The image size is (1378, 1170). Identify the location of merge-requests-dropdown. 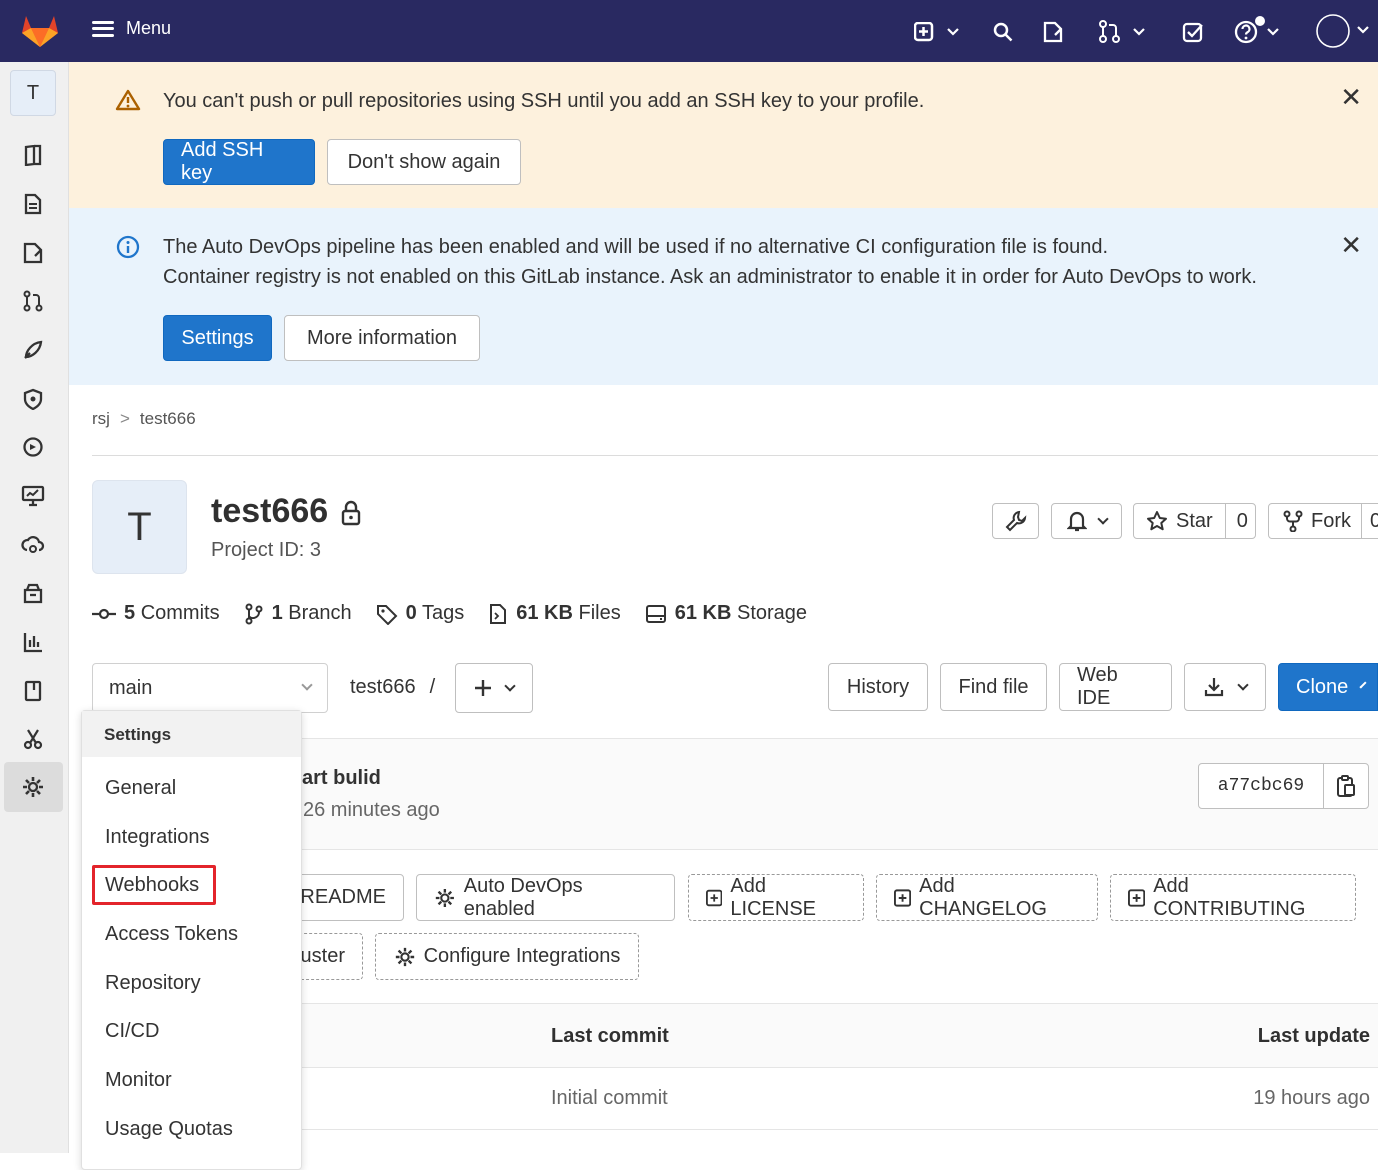
(1123, 32).